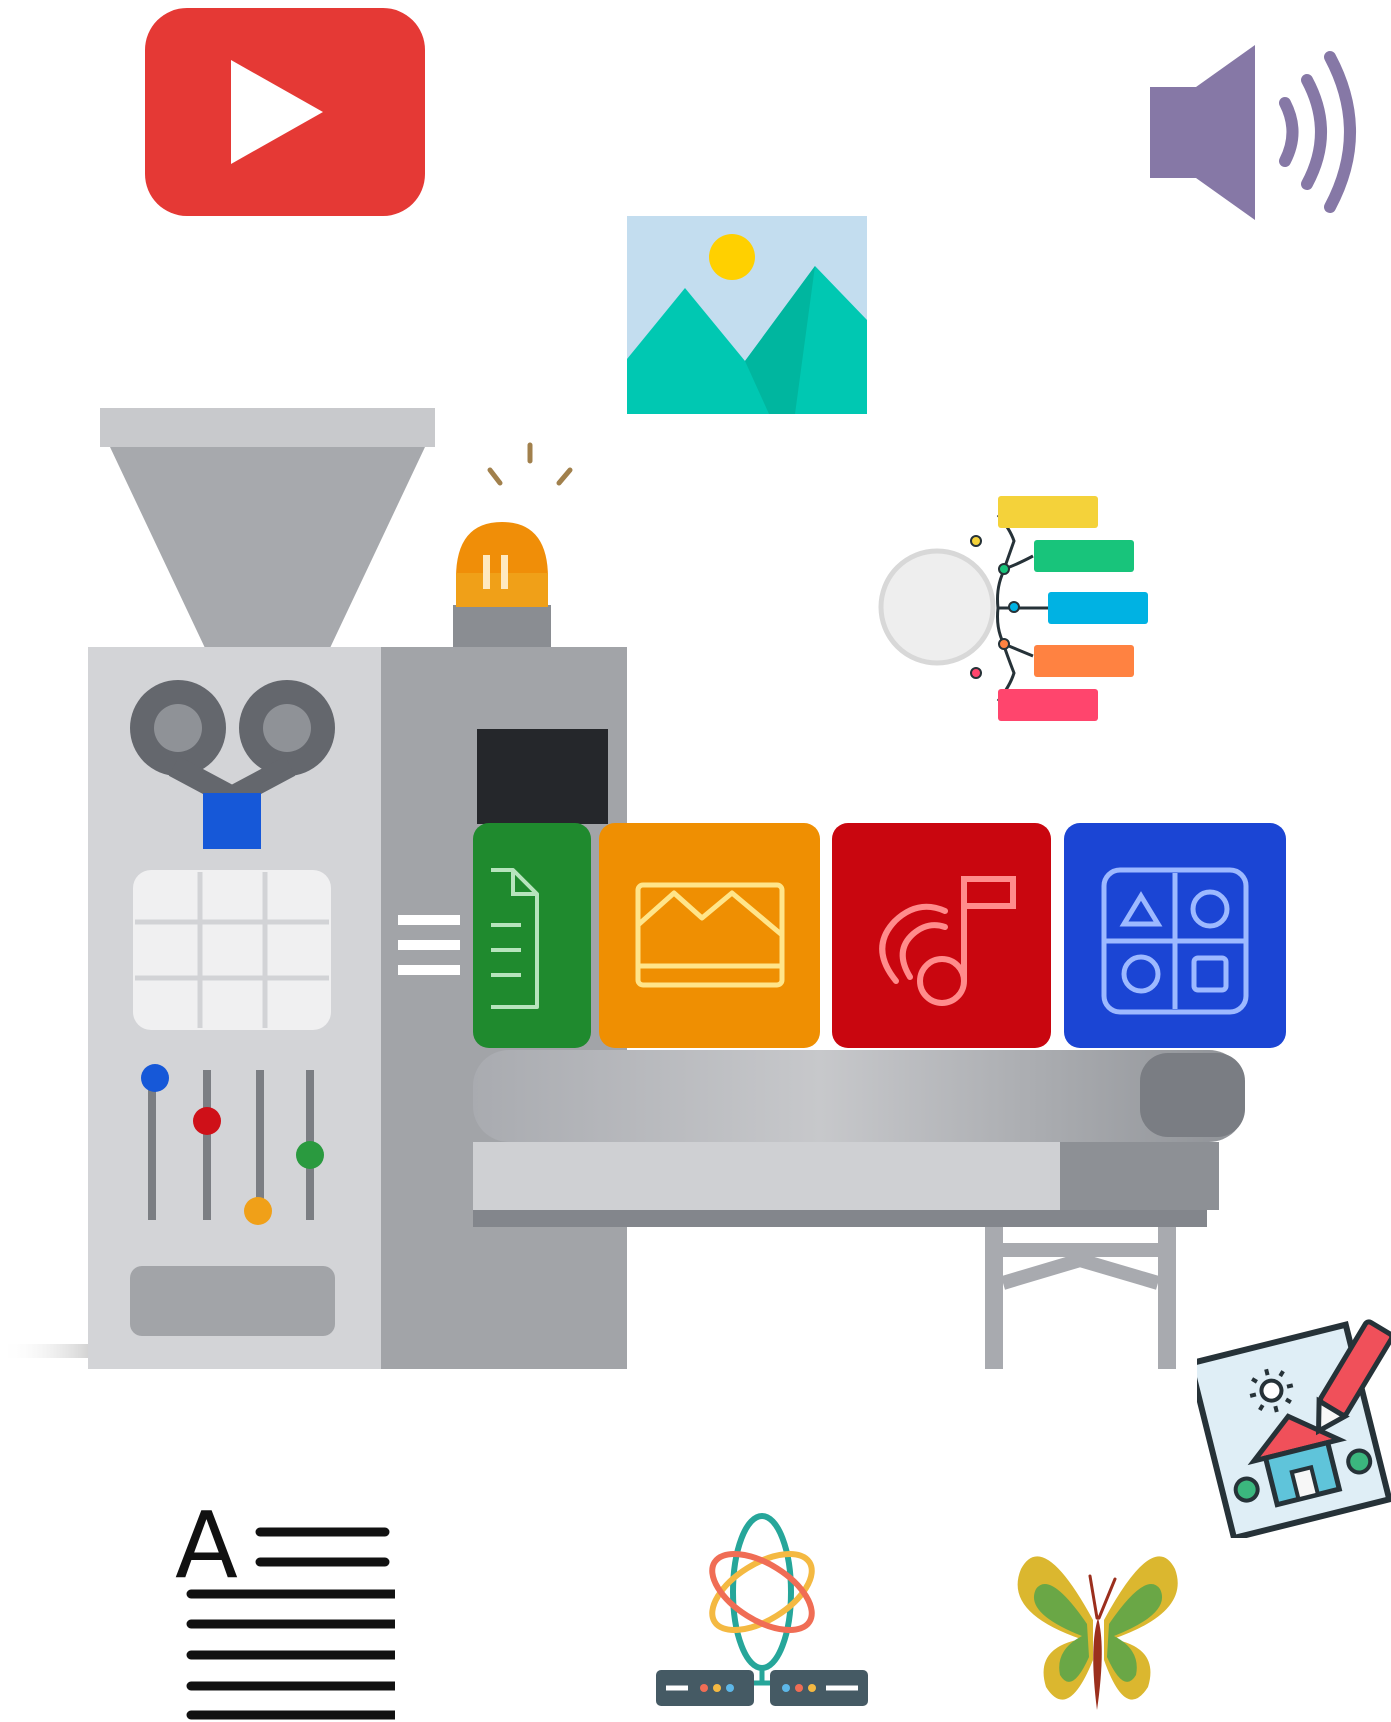 The height and width of the screenshot is (1722, 1391). What do you see at coordinates (709, 935) in the screenshot?
I see `image-box-icon` at bounding box center [709, 935].